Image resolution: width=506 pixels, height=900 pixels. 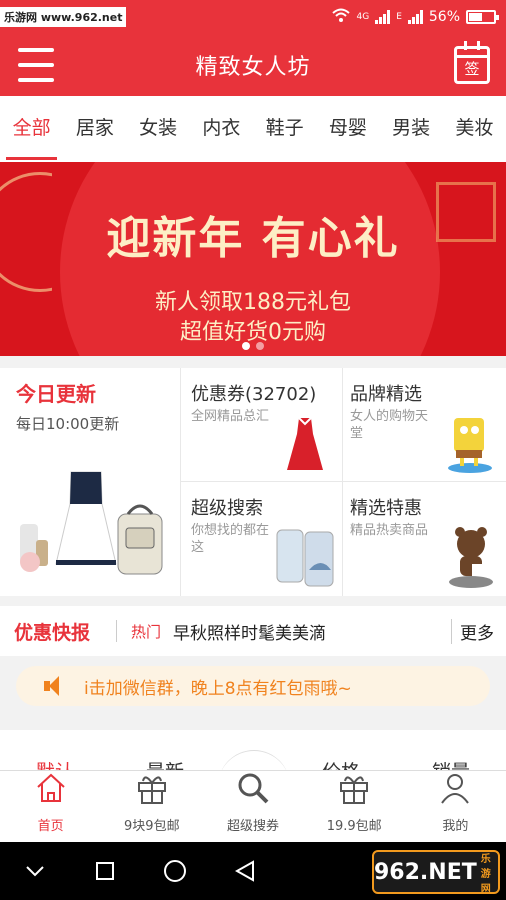 I want to click on chevron-down-icon, so click(x=35, y=871).